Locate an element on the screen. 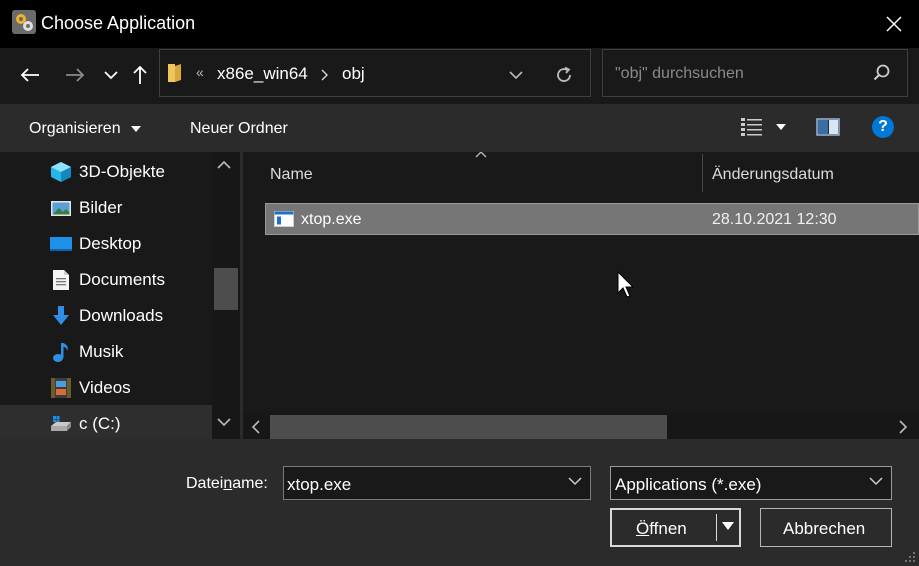 The width and height of the screenshot is (919, 566). file-list-hscrollbar is located at coordinates (581, 426).